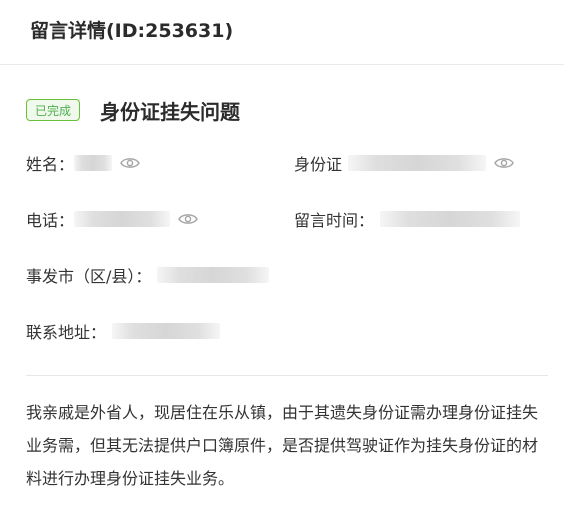 This screenshot has height=525, width=564. I want to click on id-card-label: 身份证, so click(318, 164).